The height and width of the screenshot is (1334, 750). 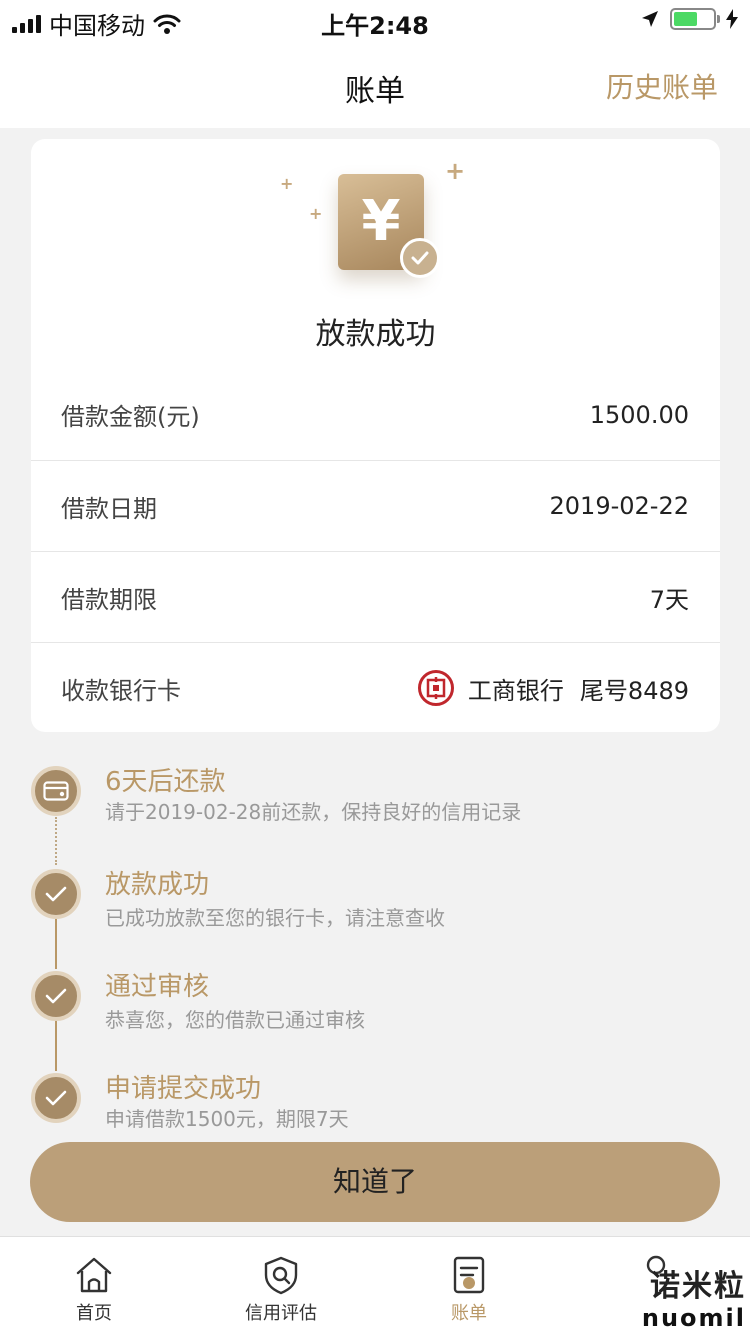 What do you see at coordinates (375, 898) in the screenshot?
I see `timeline-item: 放款成功 已成功放款至您的银行卡，请注意查收` at bounding box center [375, 898].